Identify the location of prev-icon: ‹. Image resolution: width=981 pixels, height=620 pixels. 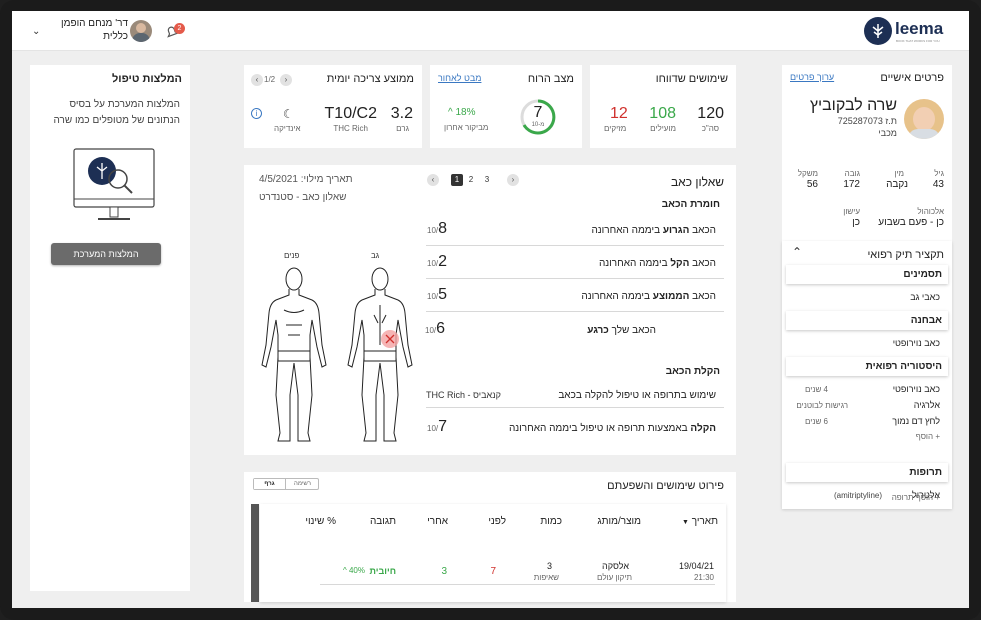
(257, 80).